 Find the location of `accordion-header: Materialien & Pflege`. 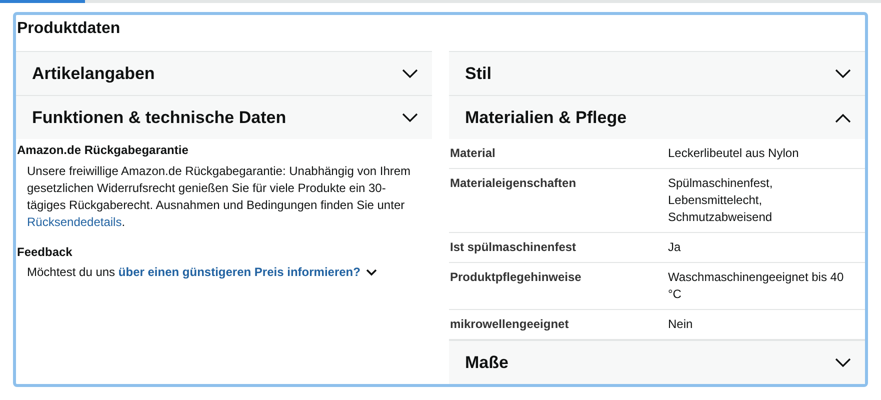

accordion-header: Materialien & Pflege is located at coordinates (657, 117).